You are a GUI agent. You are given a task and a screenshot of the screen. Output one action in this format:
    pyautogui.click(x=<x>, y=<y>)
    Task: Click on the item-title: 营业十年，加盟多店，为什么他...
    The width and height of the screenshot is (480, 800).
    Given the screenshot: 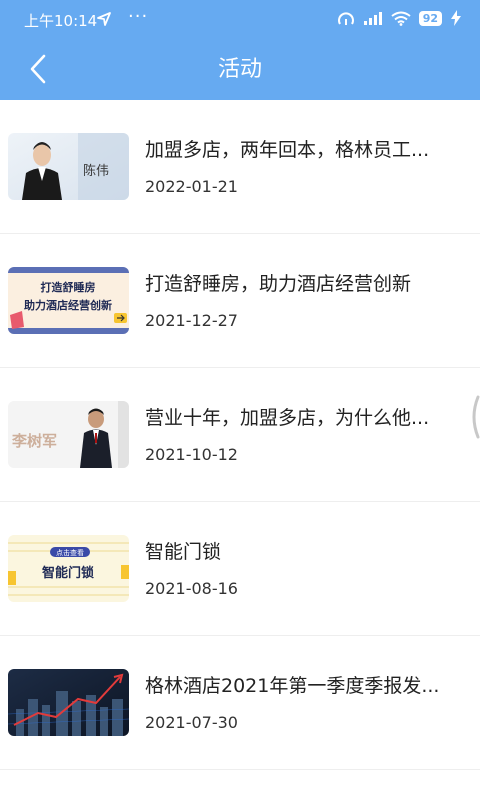 What is the action you would take?
    pyautogui.click(x=287, y=418)
    